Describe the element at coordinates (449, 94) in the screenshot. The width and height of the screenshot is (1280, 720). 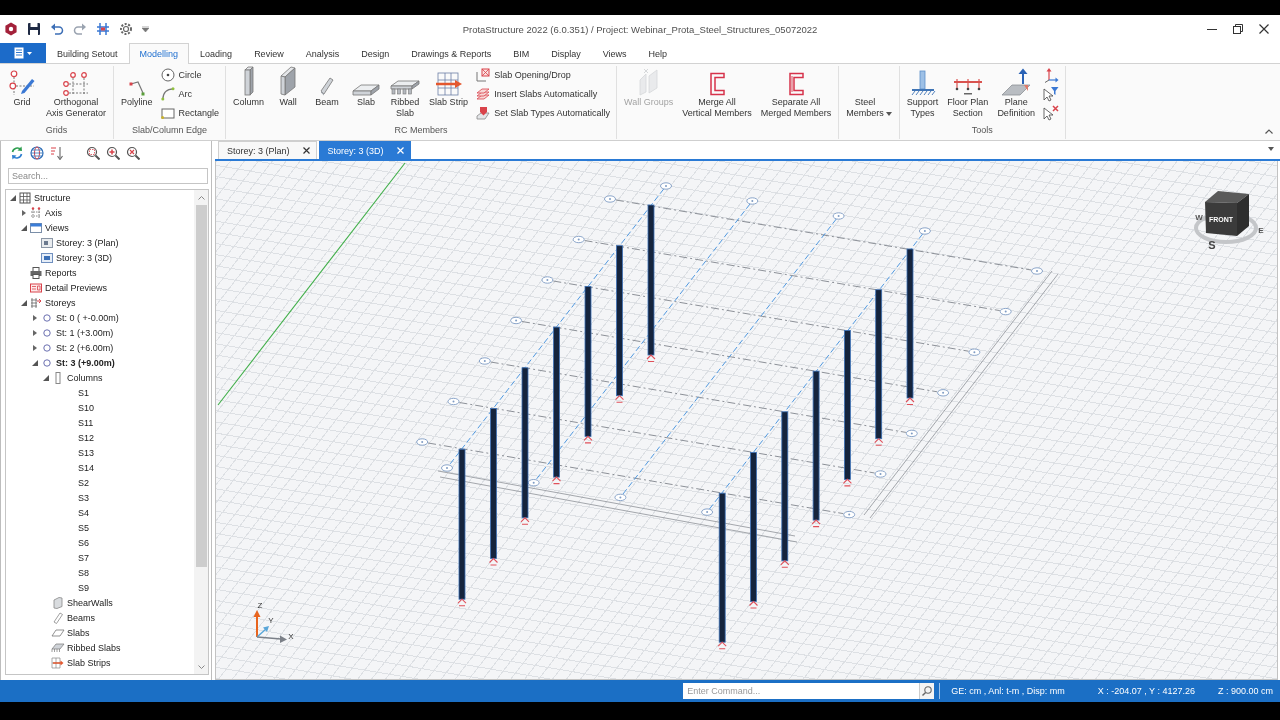
I see `ribbon-button: Slab Strip` at that location.